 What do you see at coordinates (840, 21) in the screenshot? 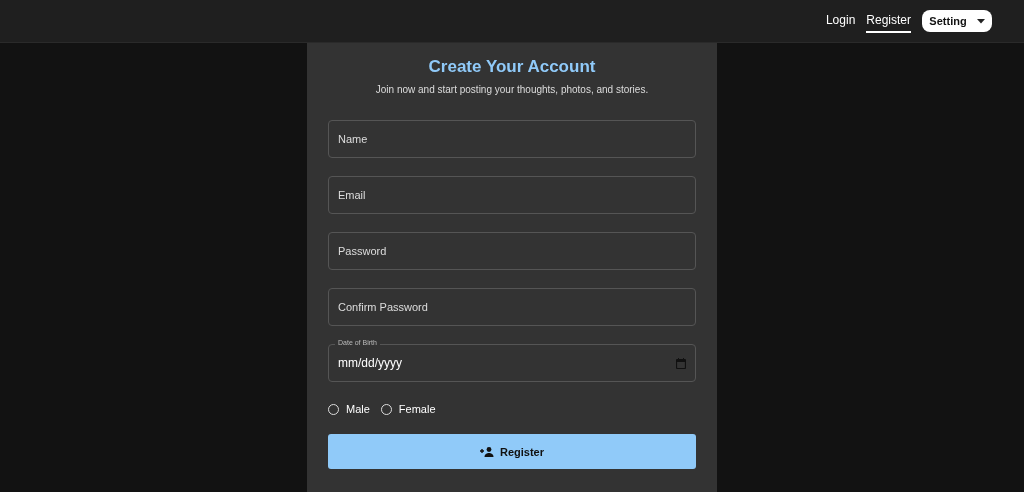
I see `nav-link: Login` at bounding box center [840, 21].